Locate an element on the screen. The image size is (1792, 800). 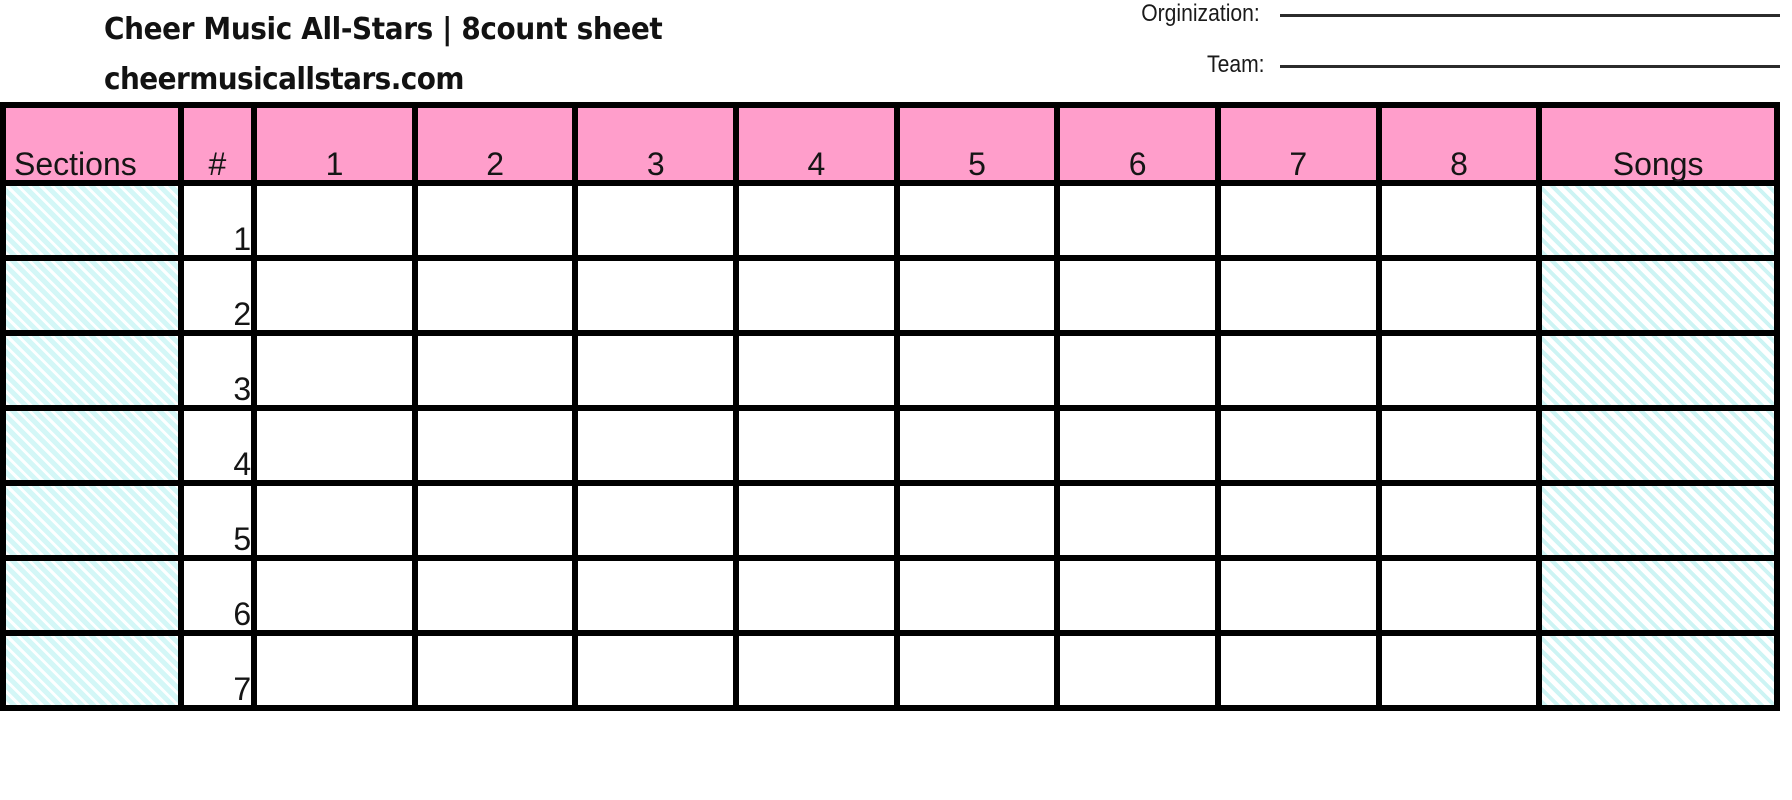
column-header-count-2: 2 is located at coordinates (495, 144).